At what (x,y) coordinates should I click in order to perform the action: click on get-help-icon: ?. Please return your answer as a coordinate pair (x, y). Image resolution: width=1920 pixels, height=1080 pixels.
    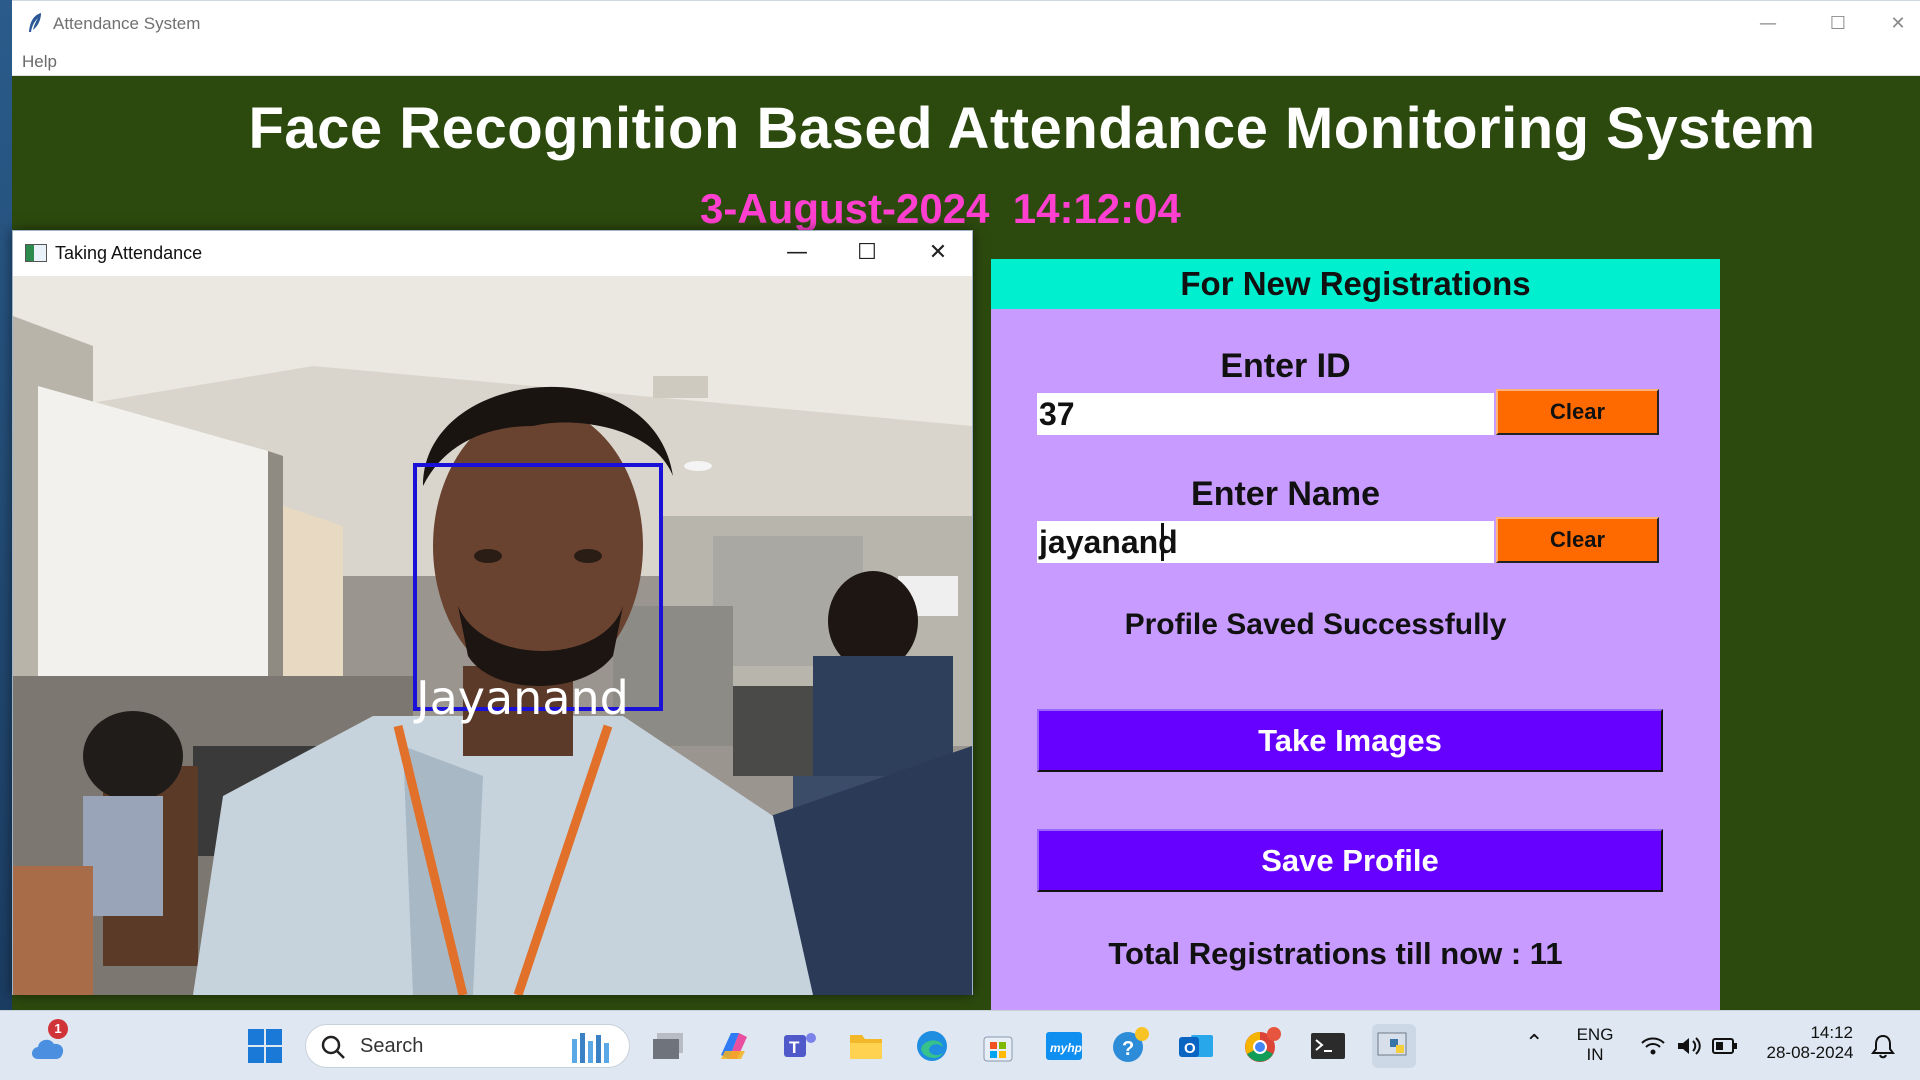
    Looking at the image, I should click on (1130, 1046).